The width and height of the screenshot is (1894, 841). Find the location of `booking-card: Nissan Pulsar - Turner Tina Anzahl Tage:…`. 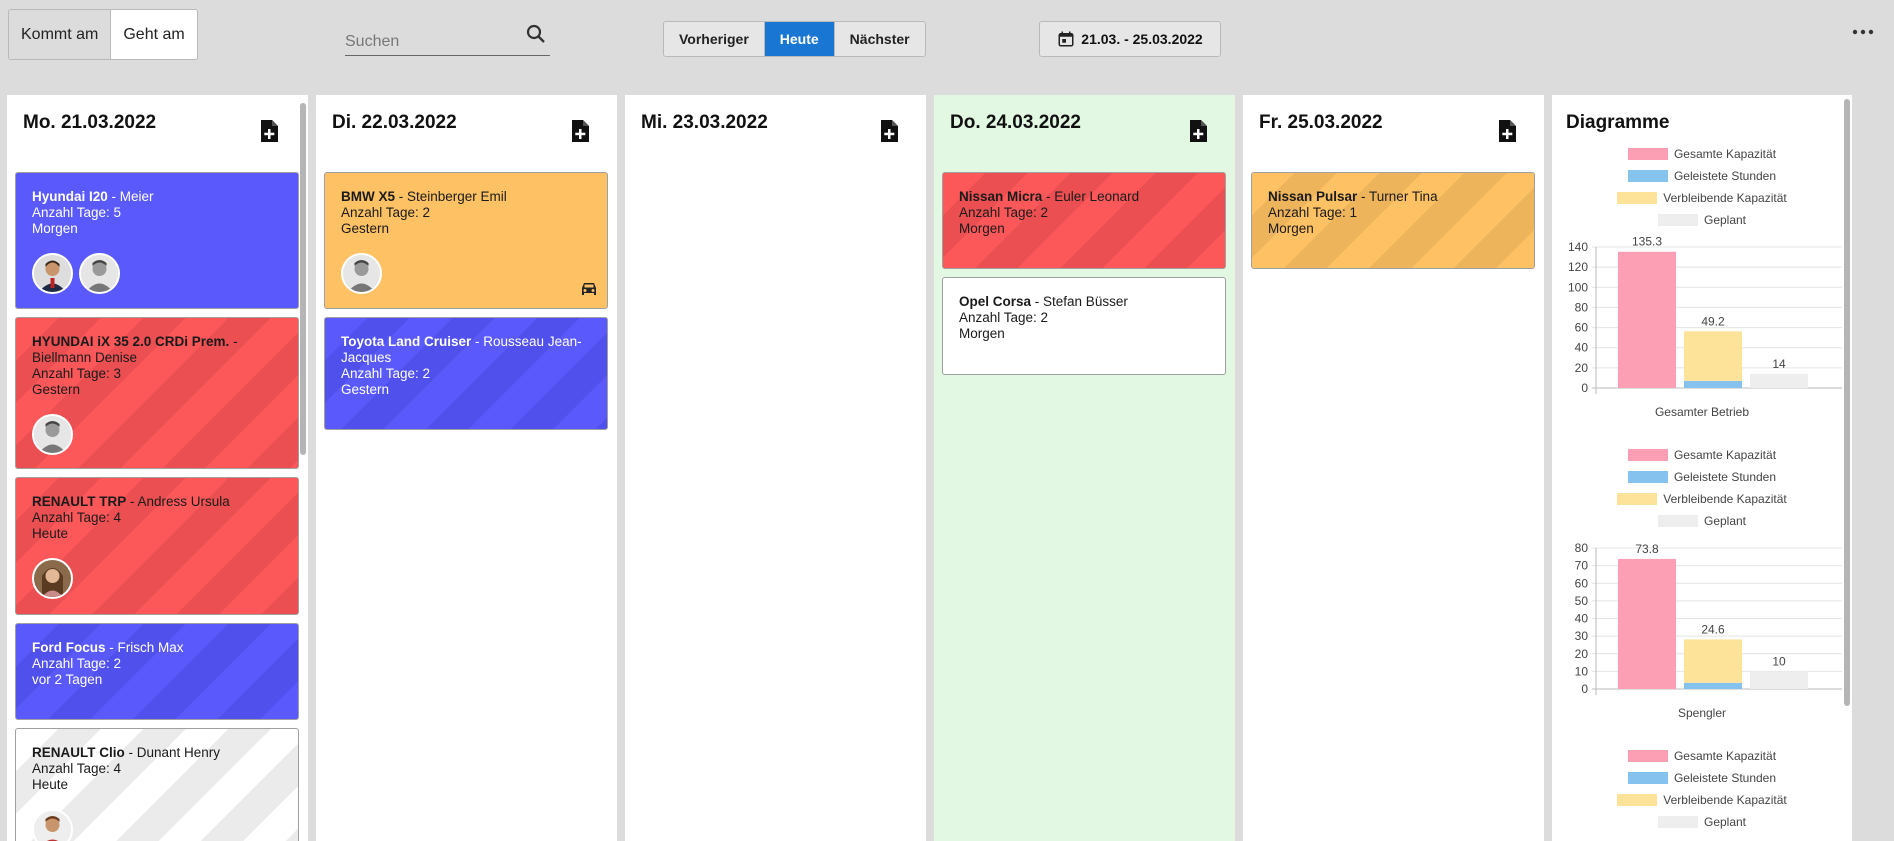

booking-card: Nissan Pulsar - Turner Tina Anzahl Tage:… is located at coordinates (1393, 220).